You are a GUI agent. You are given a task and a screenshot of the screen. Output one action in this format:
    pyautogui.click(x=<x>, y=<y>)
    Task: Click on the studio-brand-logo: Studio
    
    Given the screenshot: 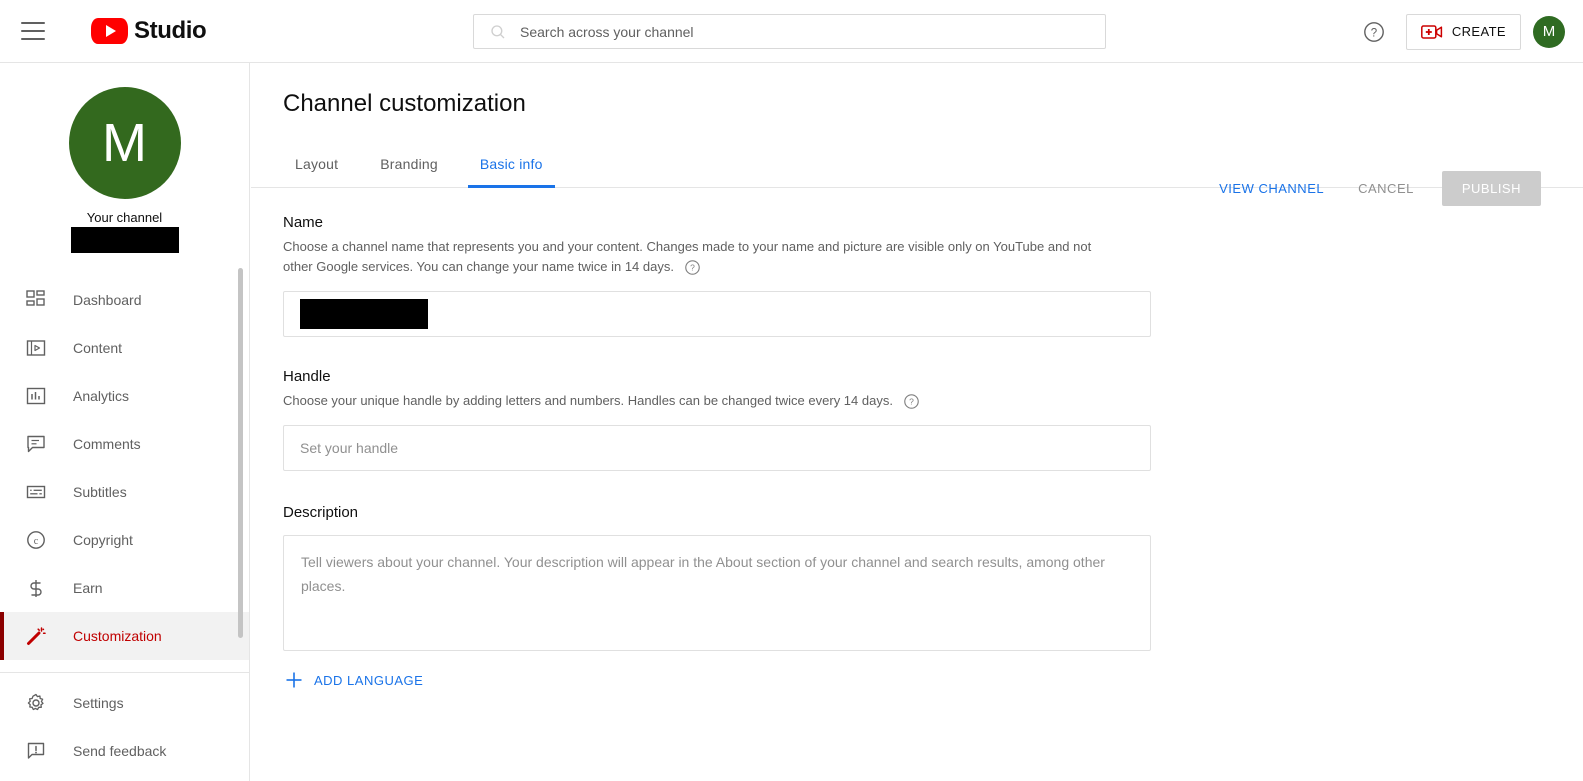 What is the action you would take?
    pyautogui.click(x=149, y=31)
    